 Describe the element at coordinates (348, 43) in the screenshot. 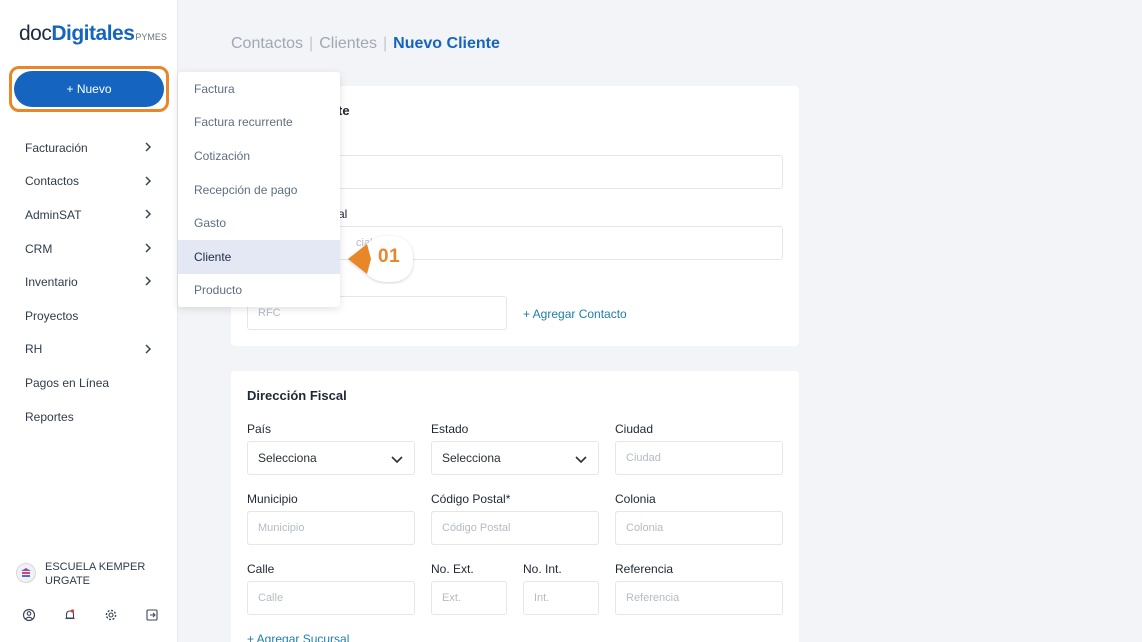

I see `breadcrumb-clientes: Clientes` at that location.